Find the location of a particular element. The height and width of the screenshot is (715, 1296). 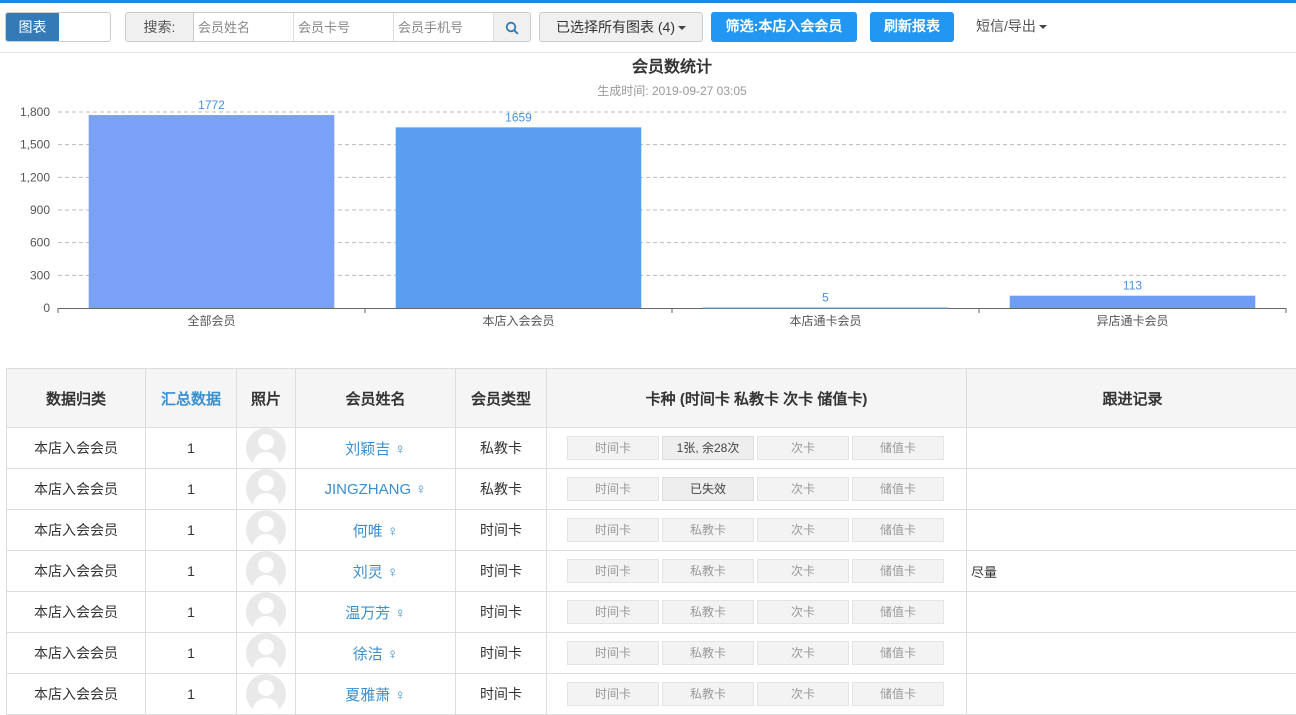

chart-title: 会员数统计 is located at coordinates (672, 66).